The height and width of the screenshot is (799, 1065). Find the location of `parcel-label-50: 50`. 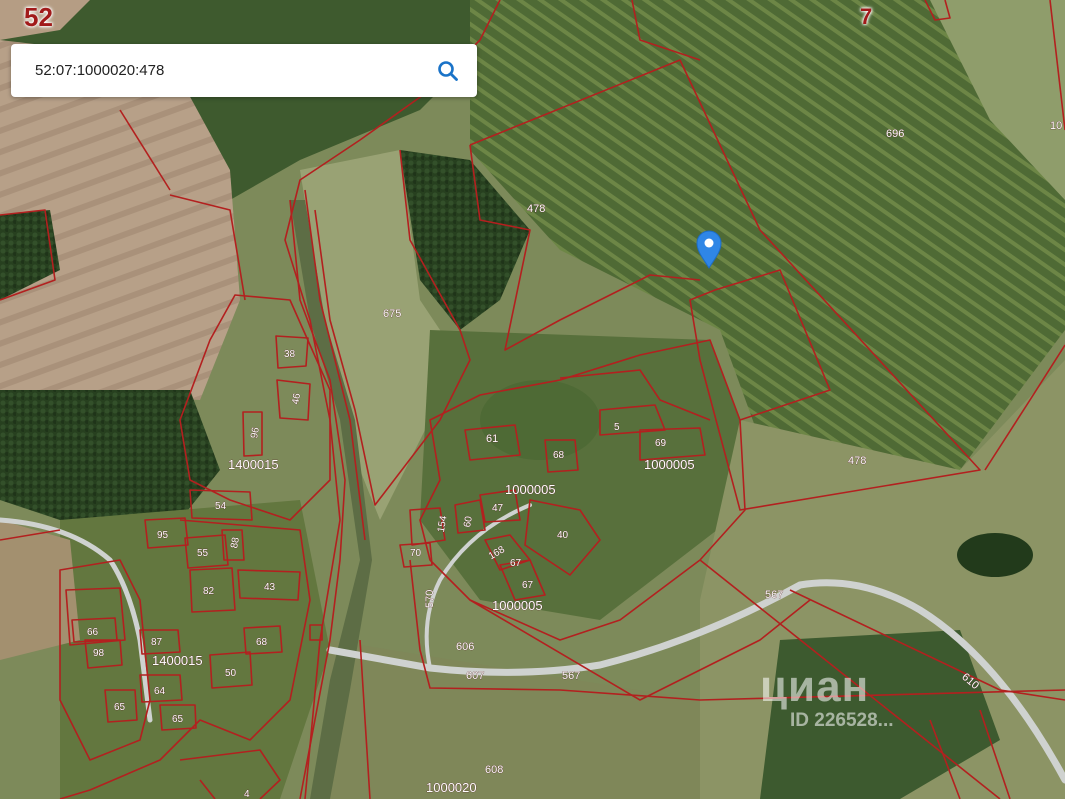

parcel-label-50: 50 is located at coordinates (231, 674).